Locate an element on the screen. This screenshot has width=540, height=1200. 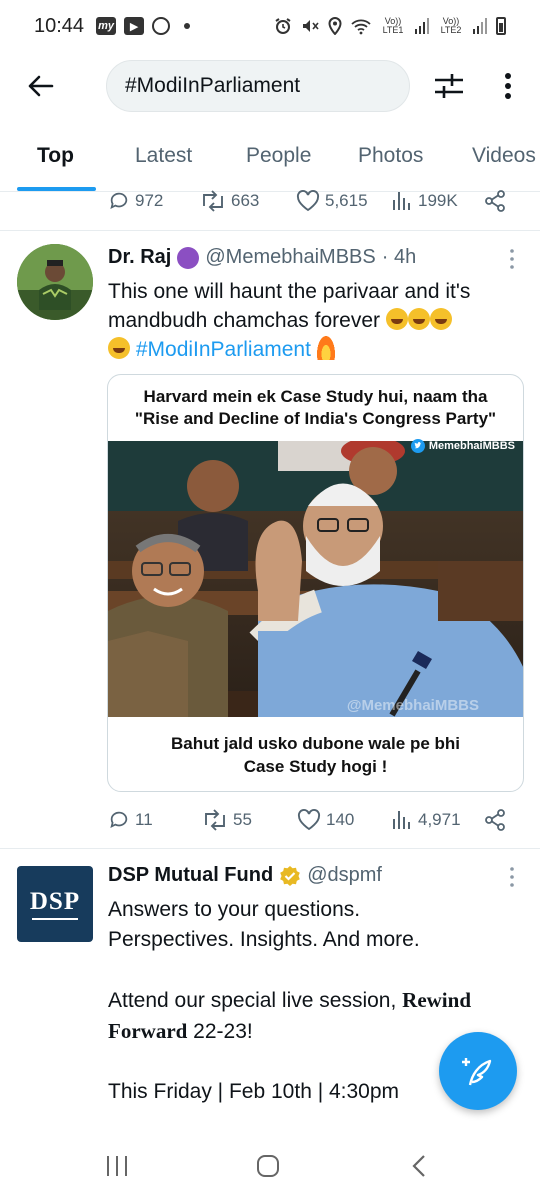
more-vertical-icon is located at coordinates (508, 86).